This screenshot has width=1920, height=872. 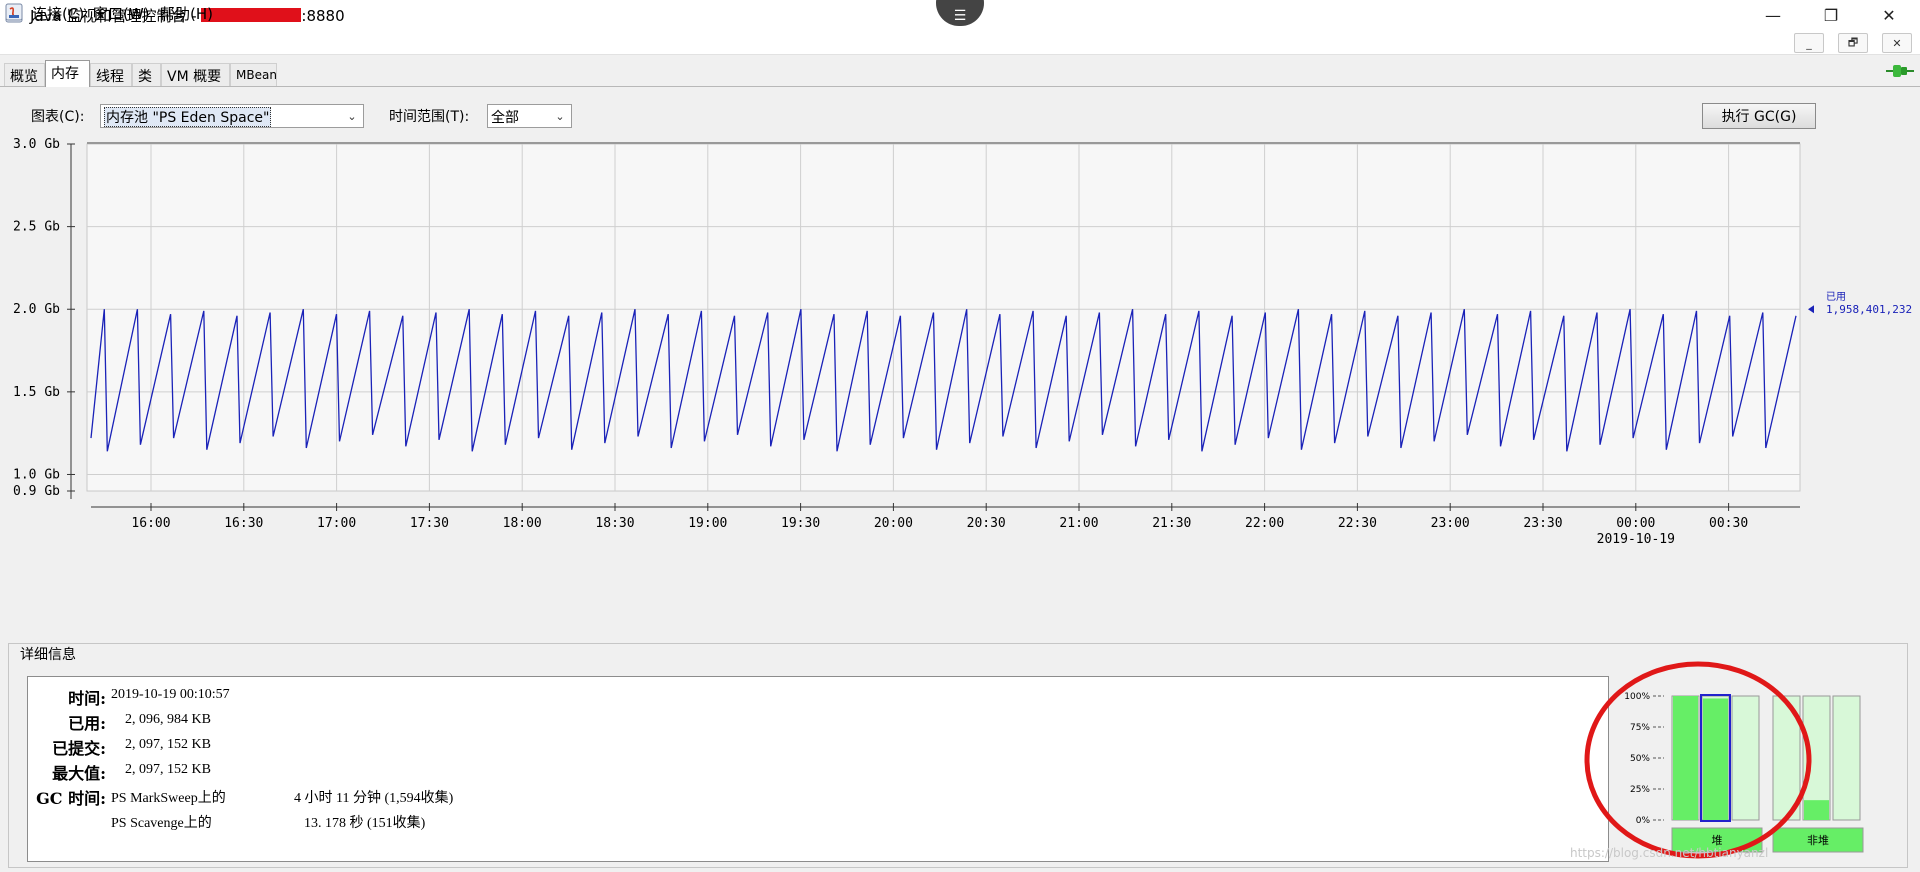 I want to click on close-button: ✕, so click(x=1889, y=15).